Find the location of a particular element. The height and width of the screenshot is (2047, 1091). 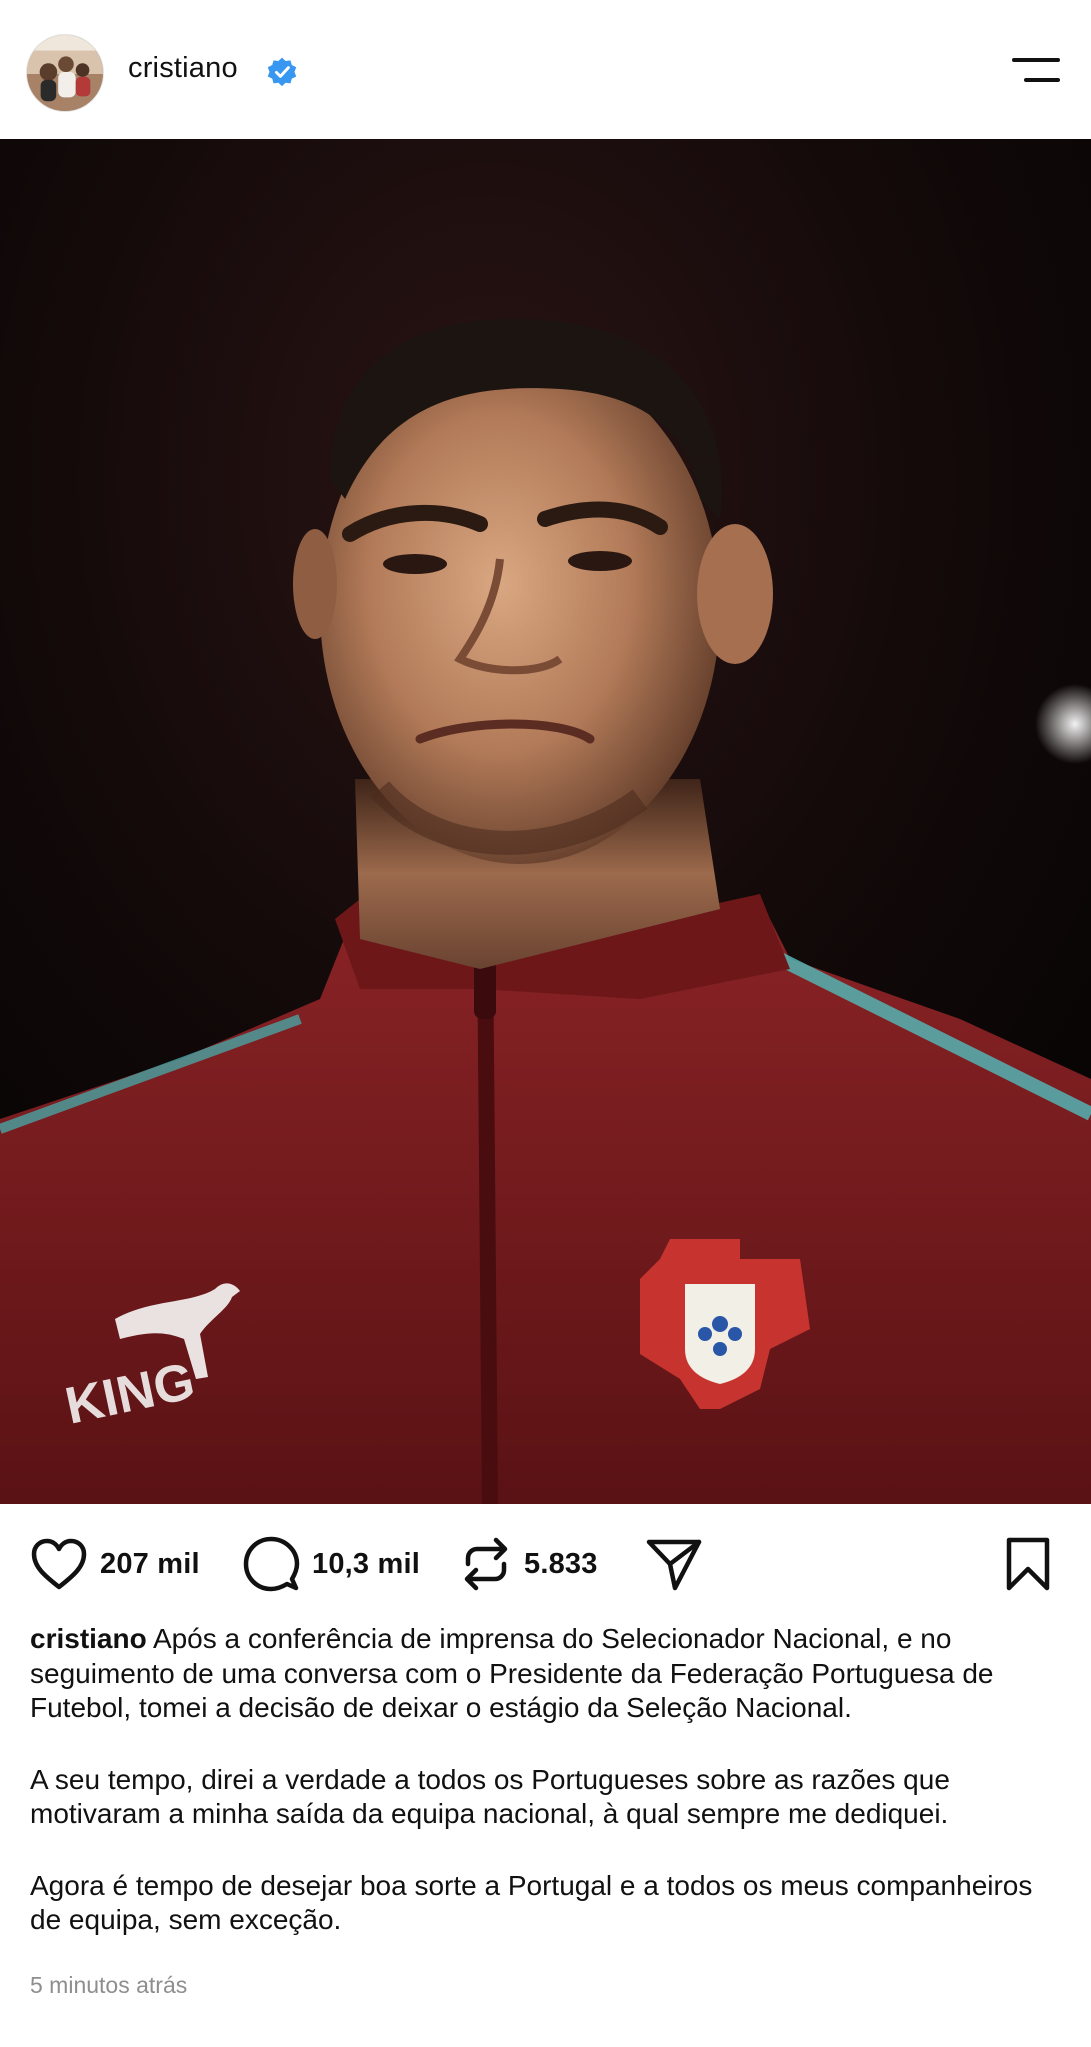

like-button: 207 mil is located at coordinates (115, 1564).